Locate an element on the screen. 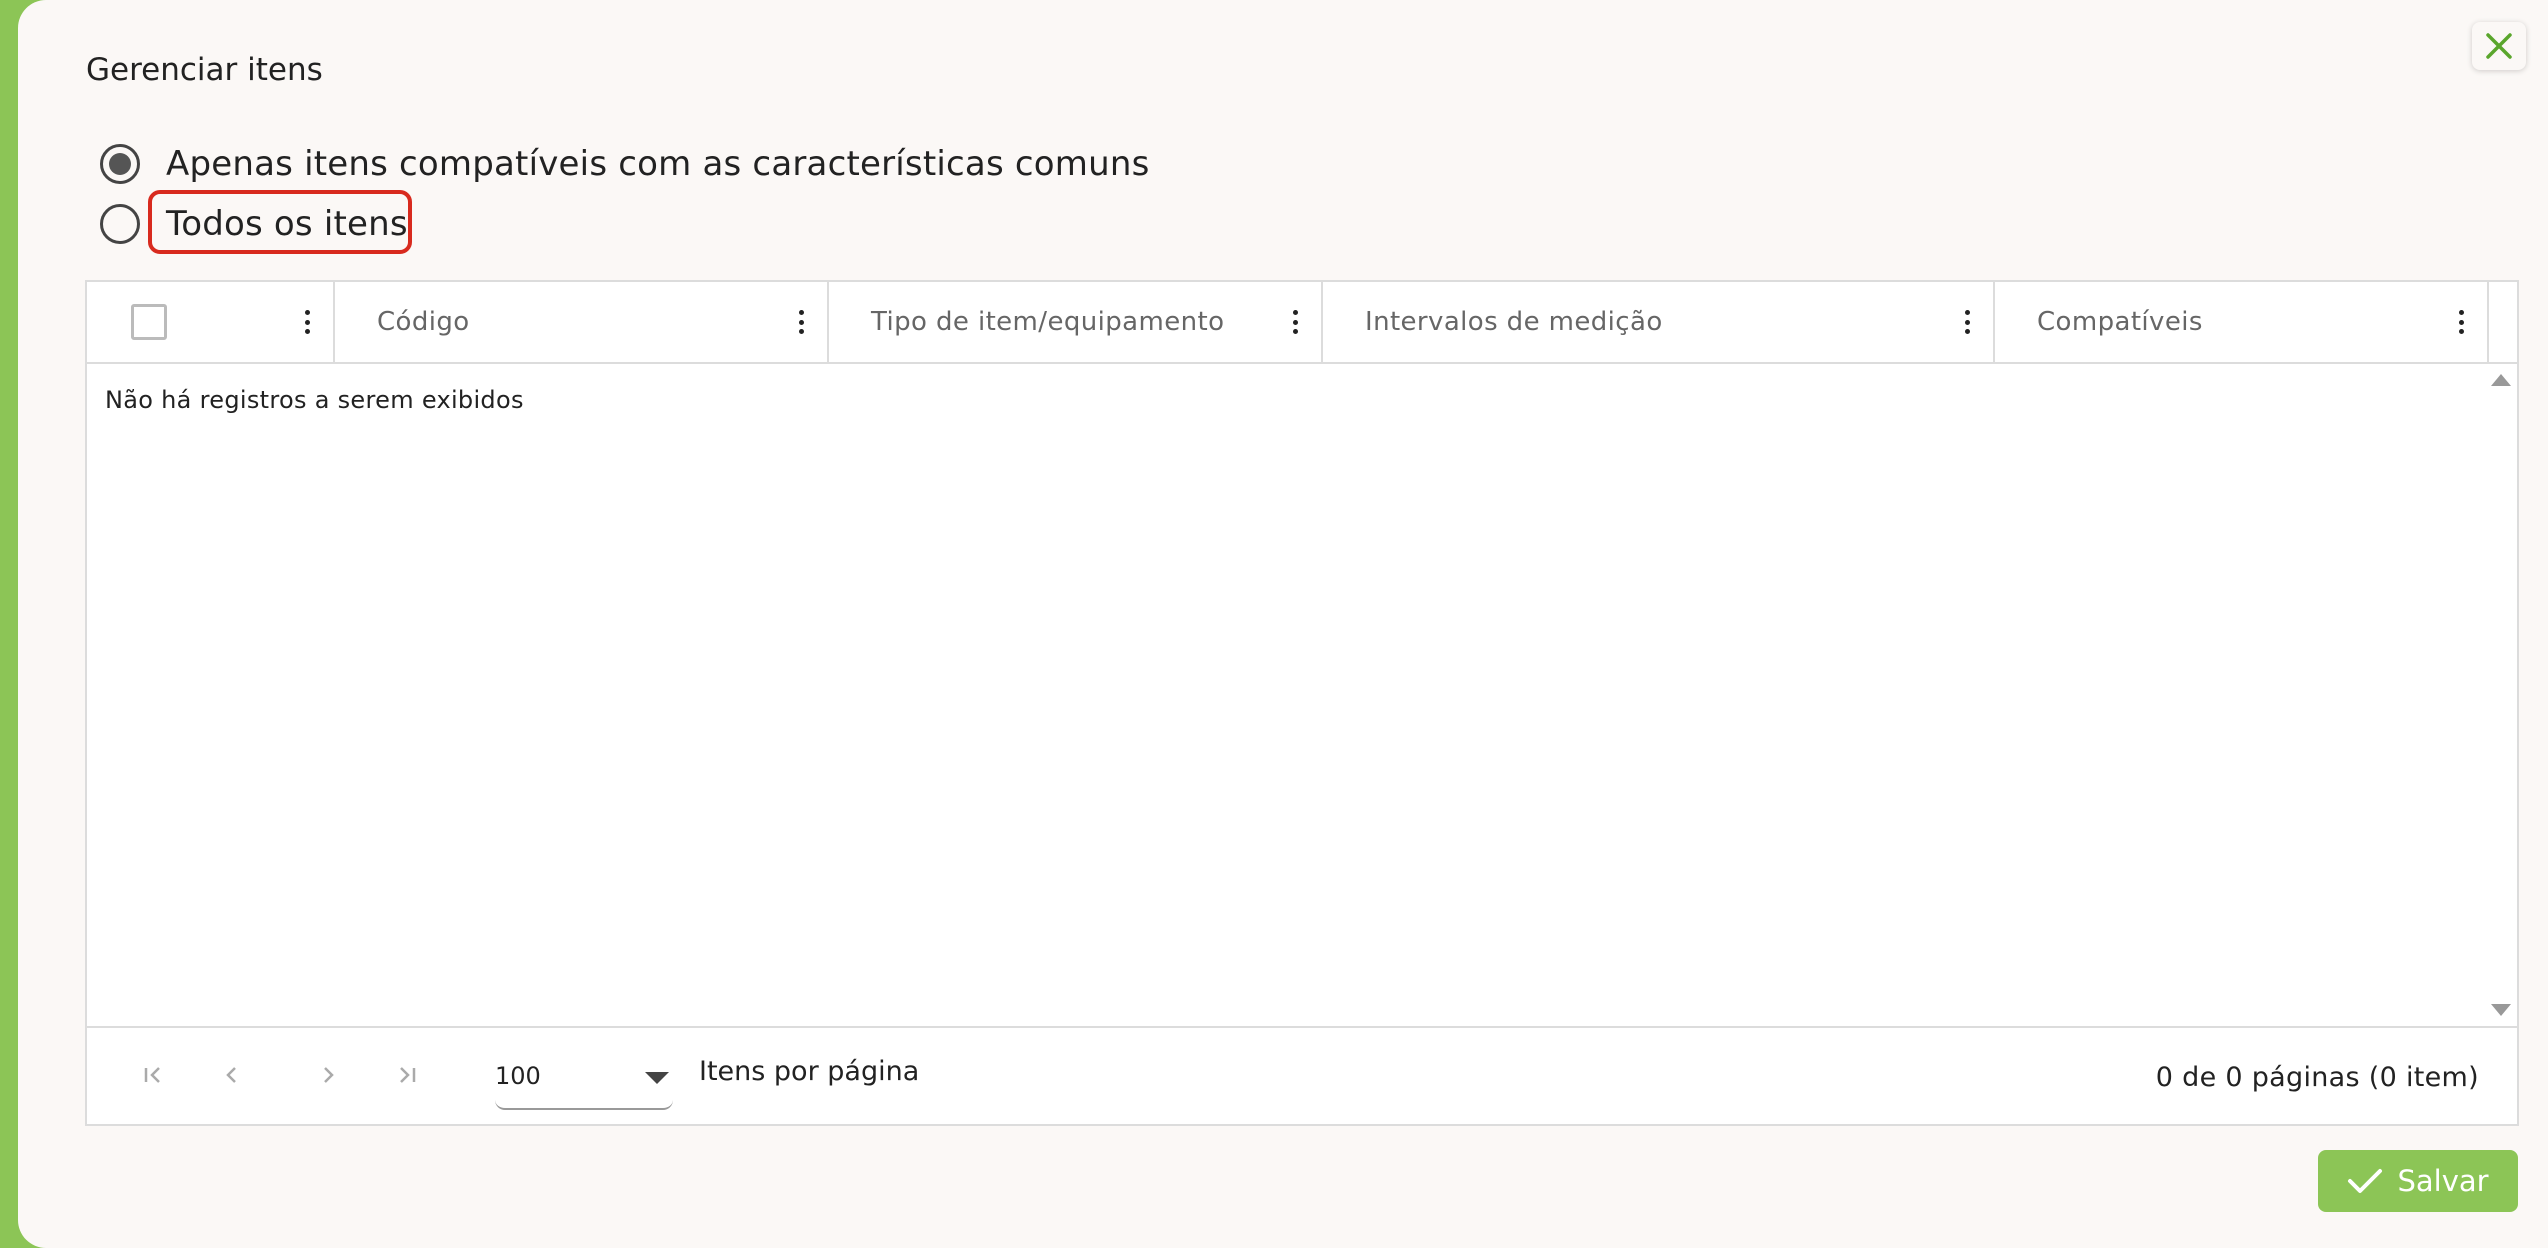 This screenshot has width=2548, height=1248. page-size-value: 100 is located at coordinates (518, 1076).